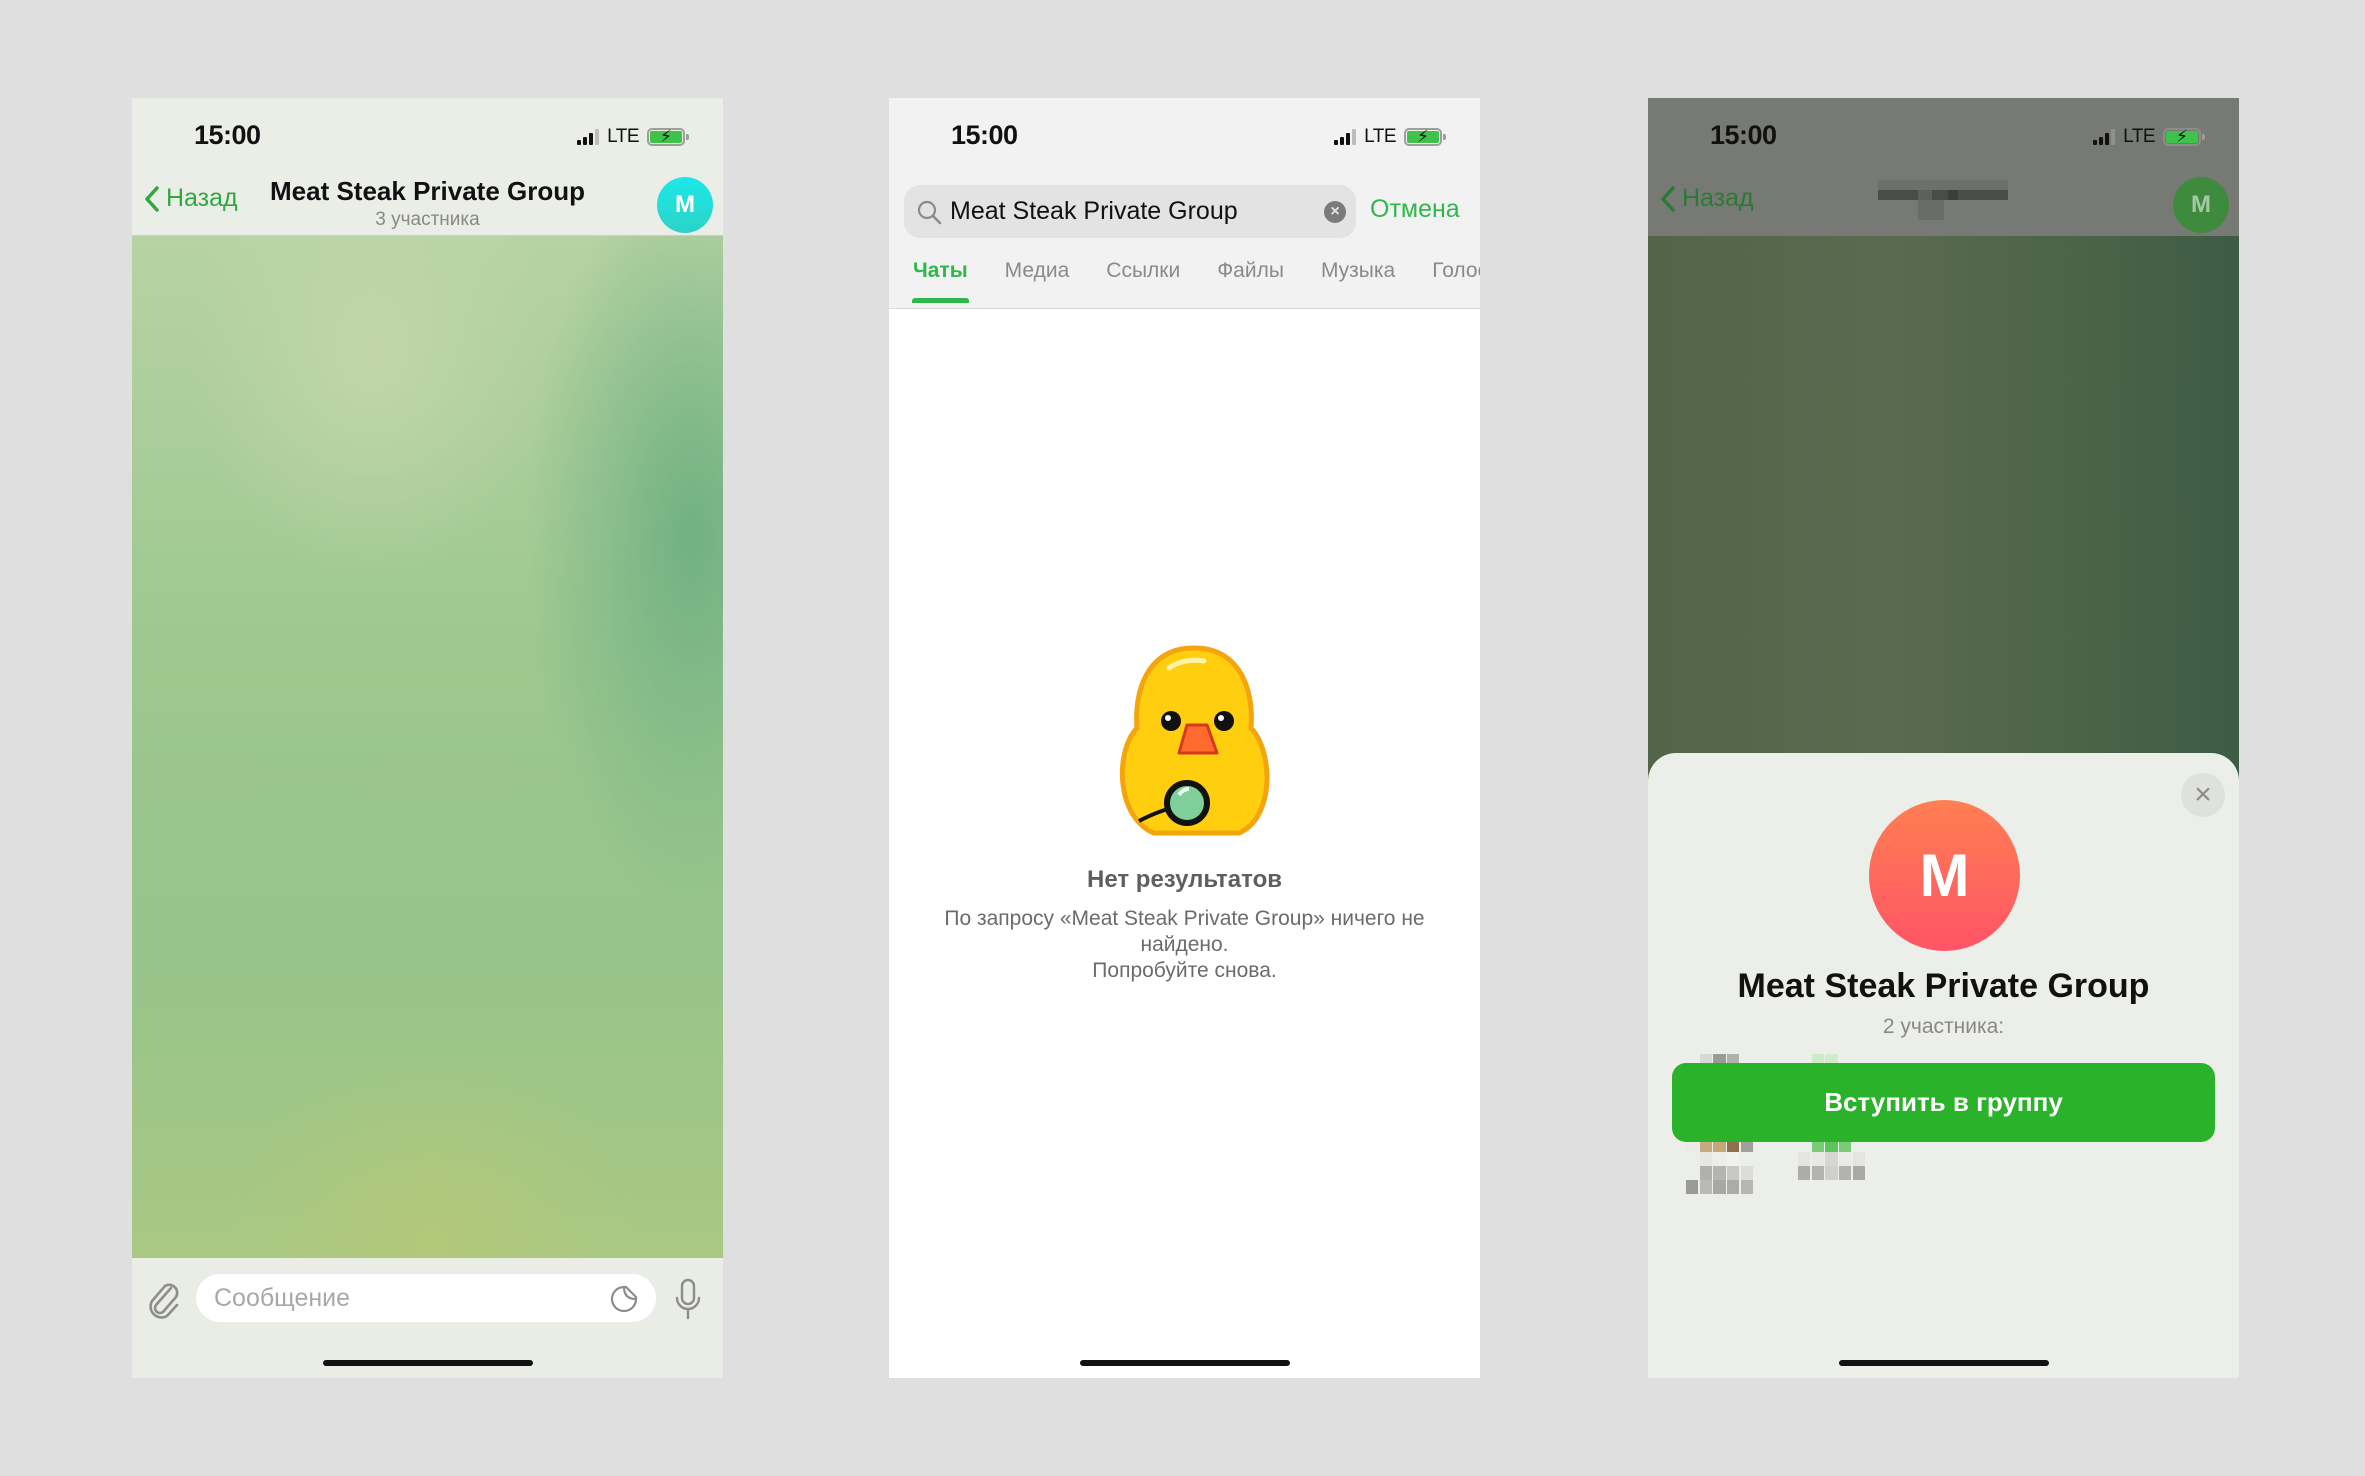 Image resolution: width=2365 pixels, height=1476 pixels. Describe the element at coordinates (164, 1300) in the screenshot. I see `paperclip-icon` at that location.